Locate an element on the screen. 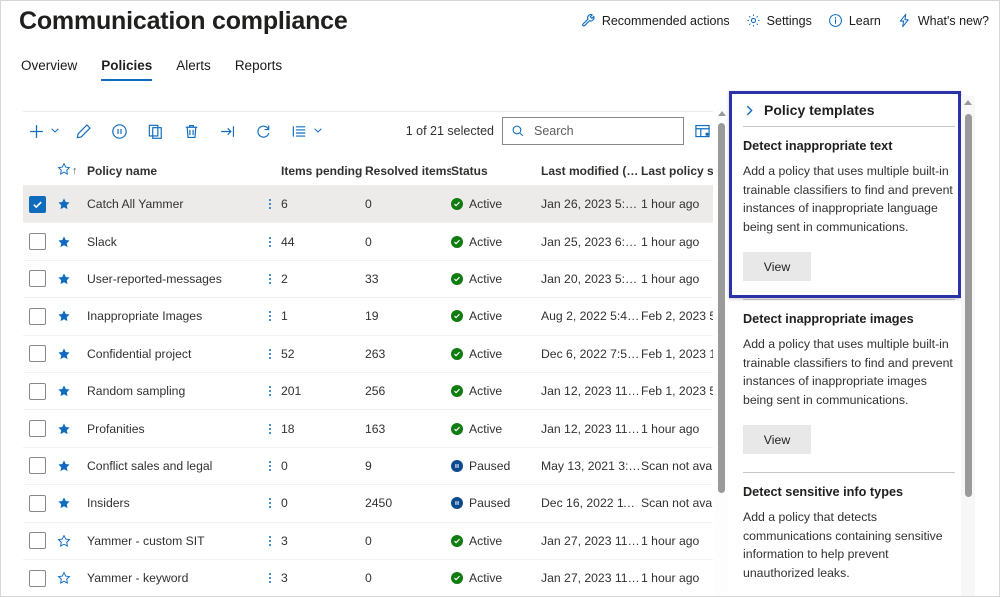  resolved-items-column-header: Resolved items is located at coordinates (408, 171).